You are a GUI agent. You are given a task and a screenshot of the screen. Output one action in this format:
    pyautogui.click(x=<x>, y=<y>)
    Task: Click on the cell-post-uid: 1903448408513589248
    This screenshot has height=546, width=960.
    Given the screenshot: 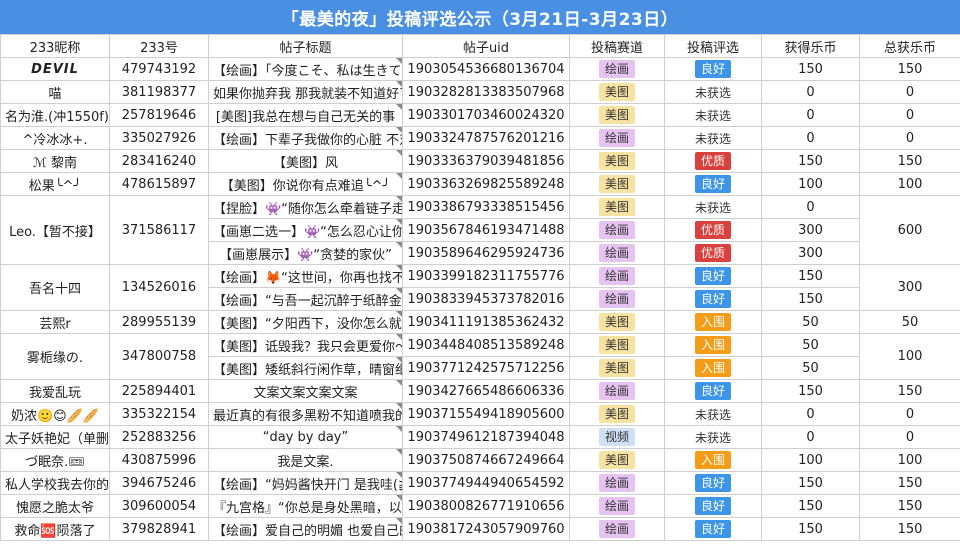 What is the action you would take?
    pyautogui.click(x=486, y=345)
    